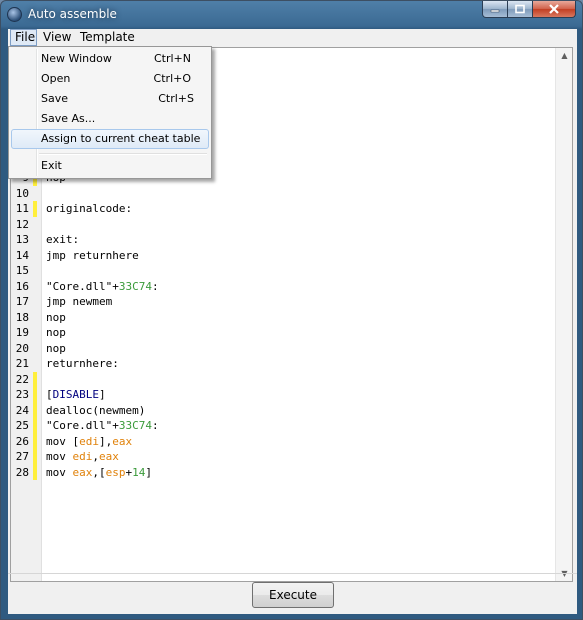 The height and width of the screenshot is (620, 583). What do you see at coordinates (121, 138) in the screenshot?
I see `menu-item-label: Assign to current cheat table` at bounding box center [121, 138].